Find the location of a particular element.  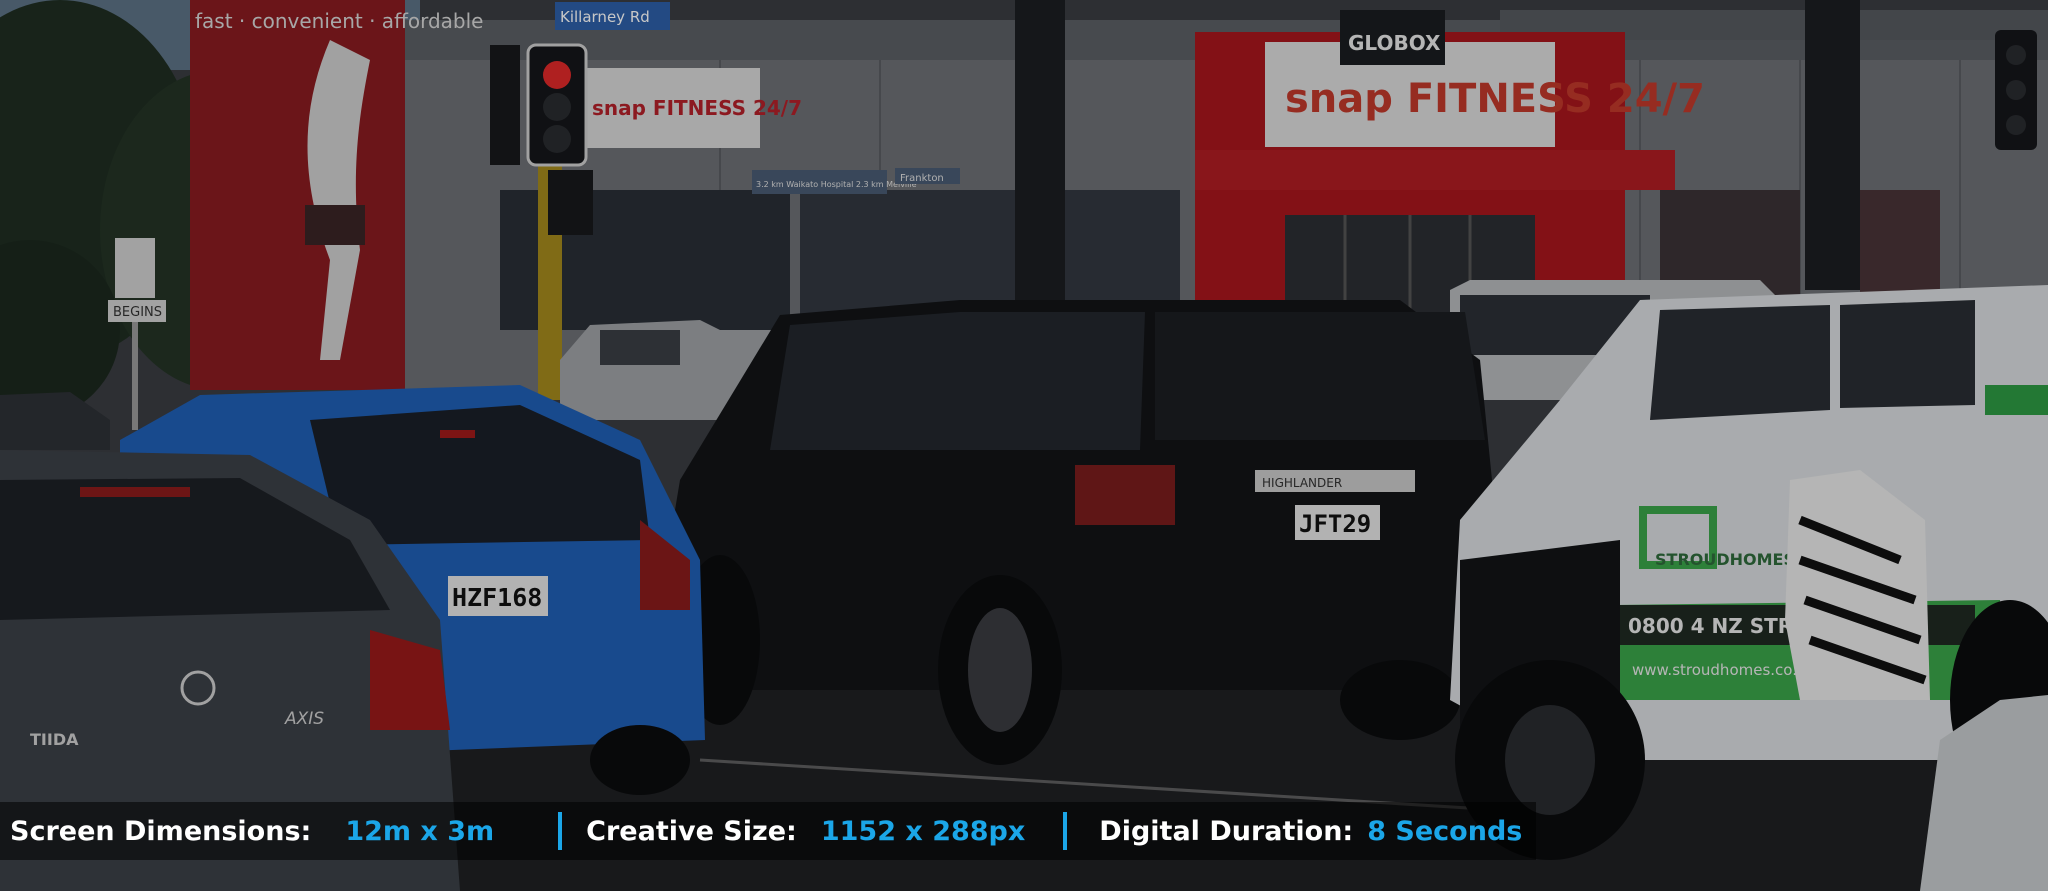

digital-duration-label: Digital Duration: is located at coordinates (1226, 831).